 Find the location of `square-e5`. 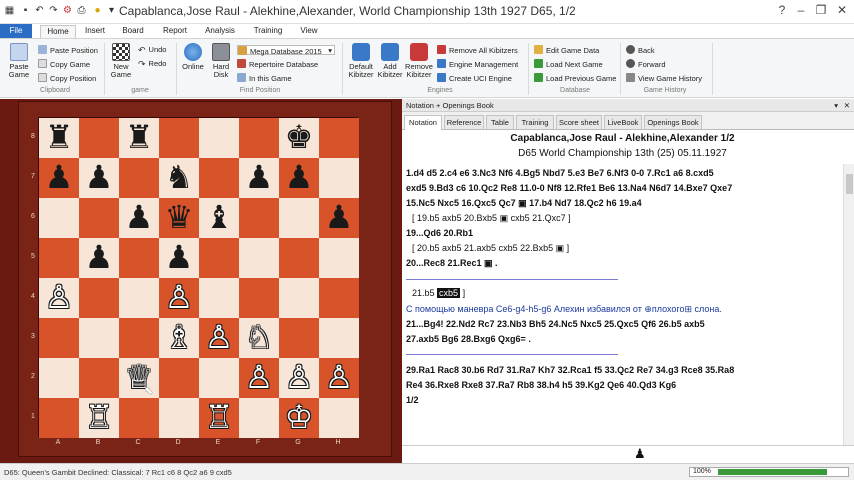

square-e5 is located at coordinates (219, 258).